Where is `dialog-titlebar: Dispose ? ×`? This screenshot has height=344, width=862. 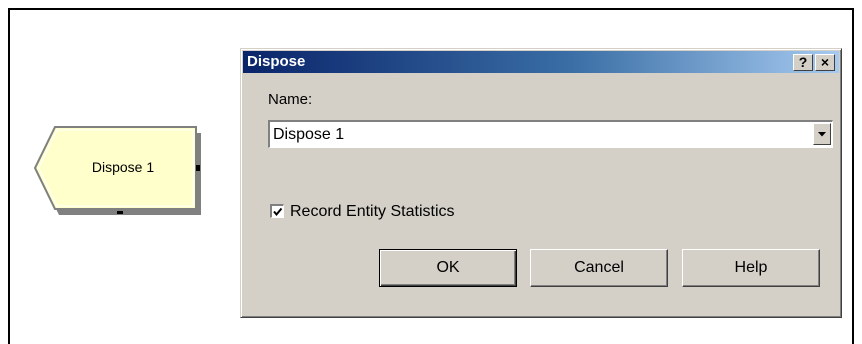
dialog-titlebar: Dispose ? × is located at coordinates (541, 62).